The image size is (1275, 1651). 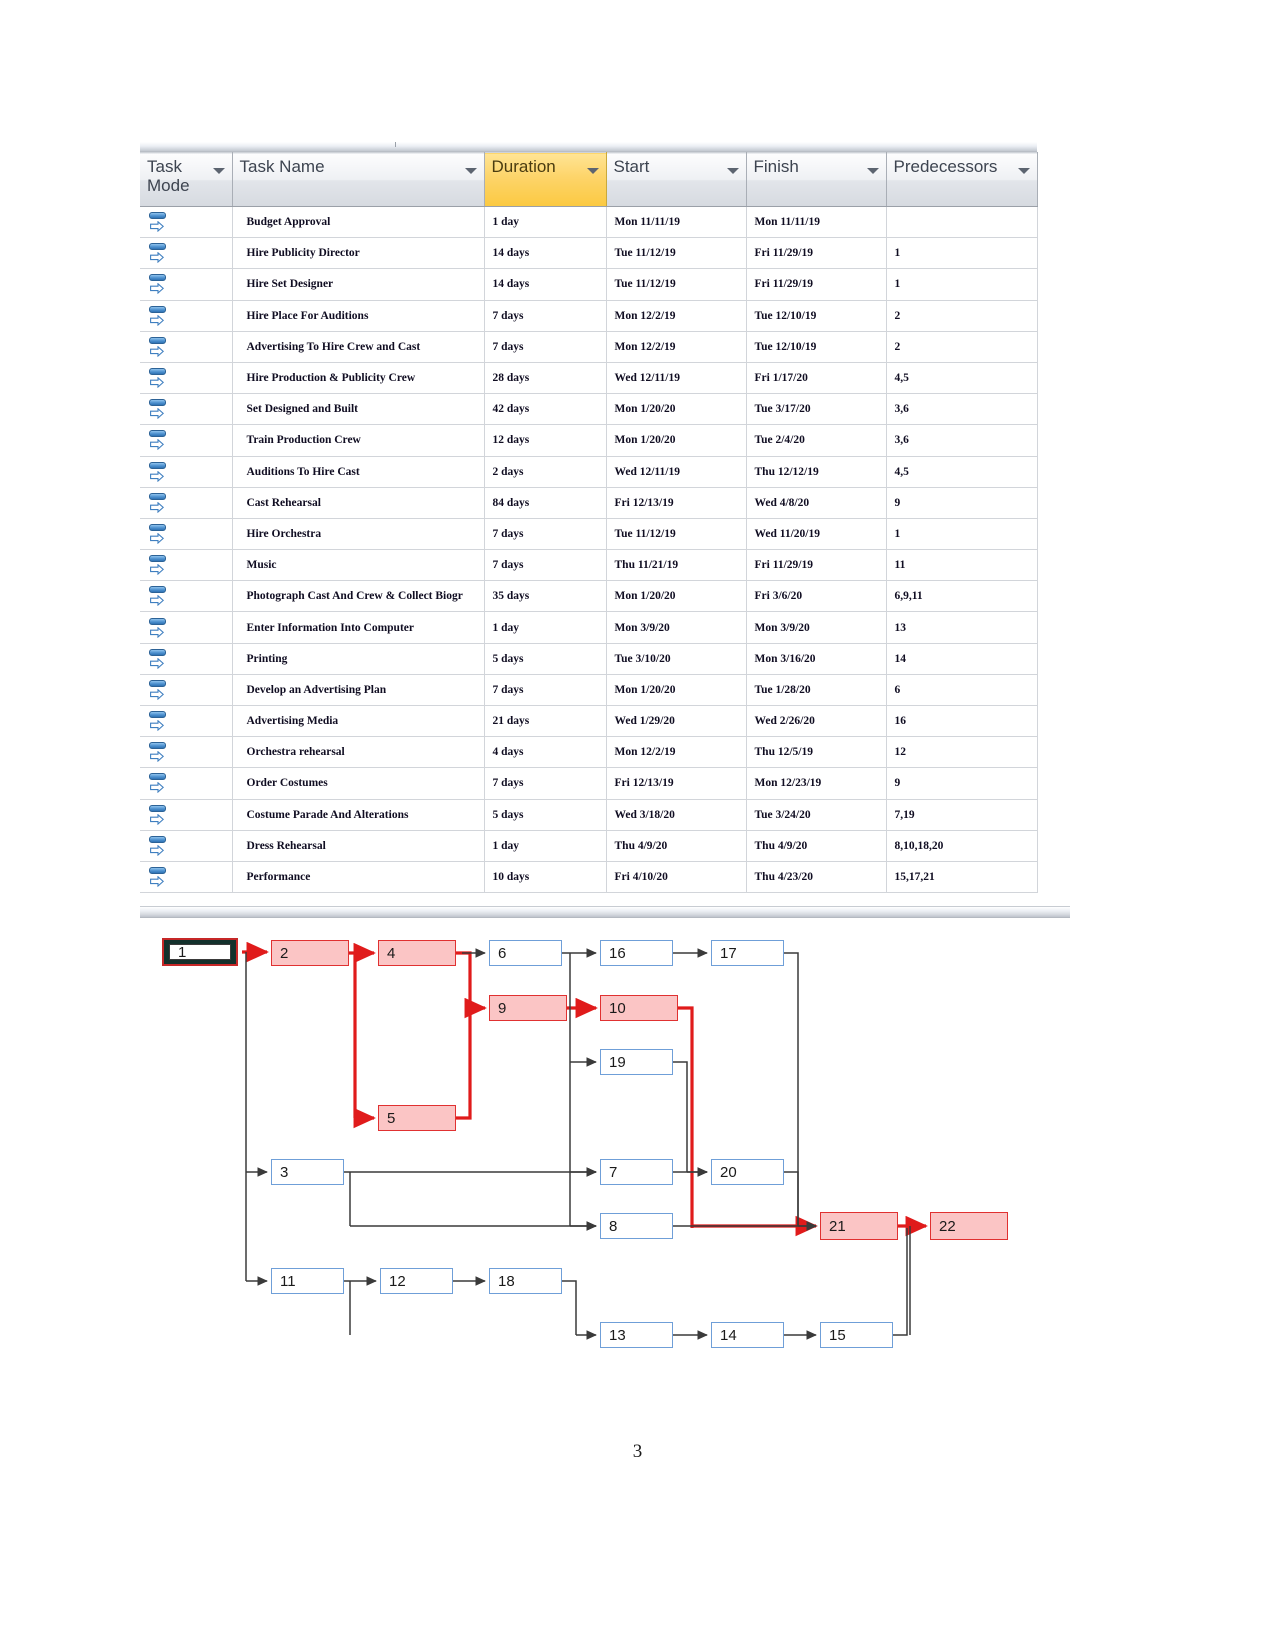 What do you see at coordinates (676, 846) in the screenshot?
I see `cell-start: Thu 4/9/20` at bounding box center [676, 846].